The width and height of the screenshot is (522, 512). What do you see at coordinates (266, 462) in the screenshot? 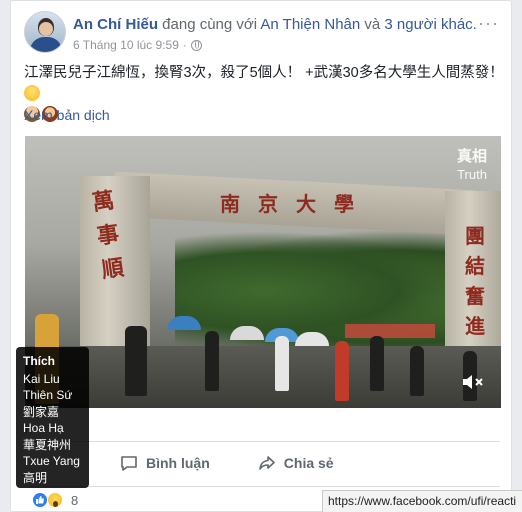
I see `share-icon` at bounding box center [266, 462].